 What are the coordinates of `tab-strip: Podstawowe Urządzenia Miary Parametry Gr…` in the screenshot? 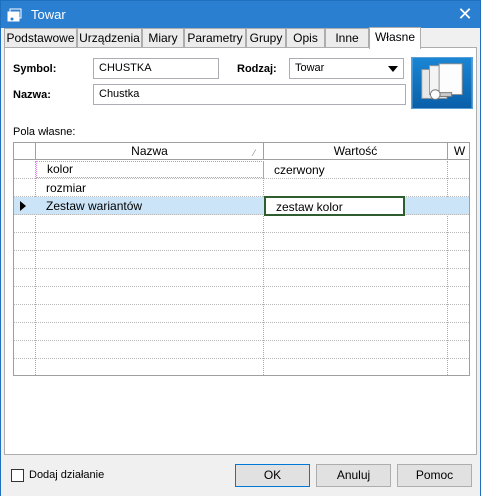 It's located at (241, 38).